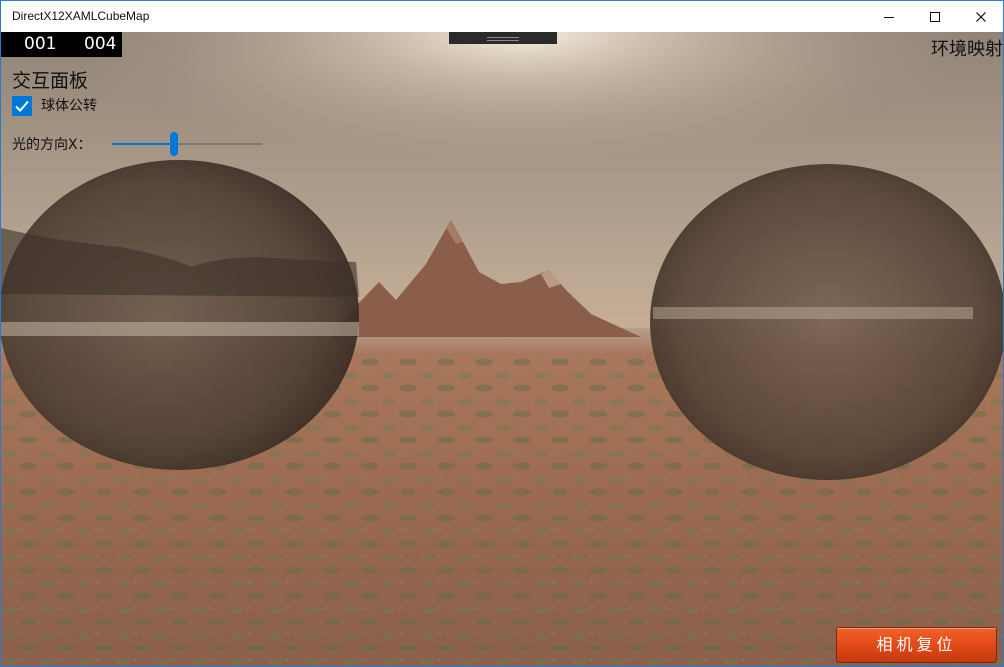 Image resolution: width=1004 pixels, height=667 pixels. I want to click on maximize-button, so click(935, 16).